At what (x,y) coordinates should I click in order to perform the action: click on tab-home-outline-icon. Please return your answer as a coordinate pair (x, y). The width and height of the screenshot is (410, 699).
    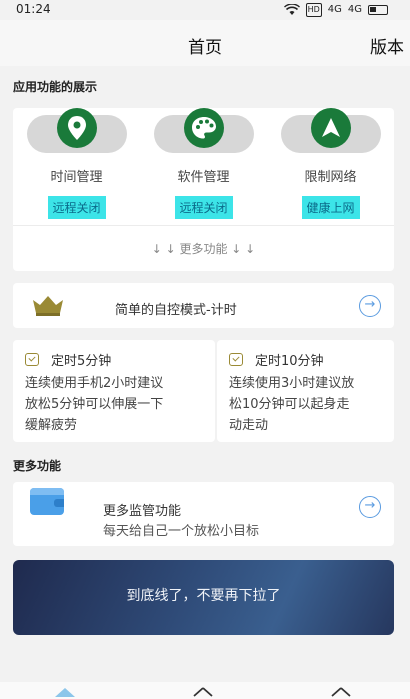
    Looking at the image, I should click on (203, 692).